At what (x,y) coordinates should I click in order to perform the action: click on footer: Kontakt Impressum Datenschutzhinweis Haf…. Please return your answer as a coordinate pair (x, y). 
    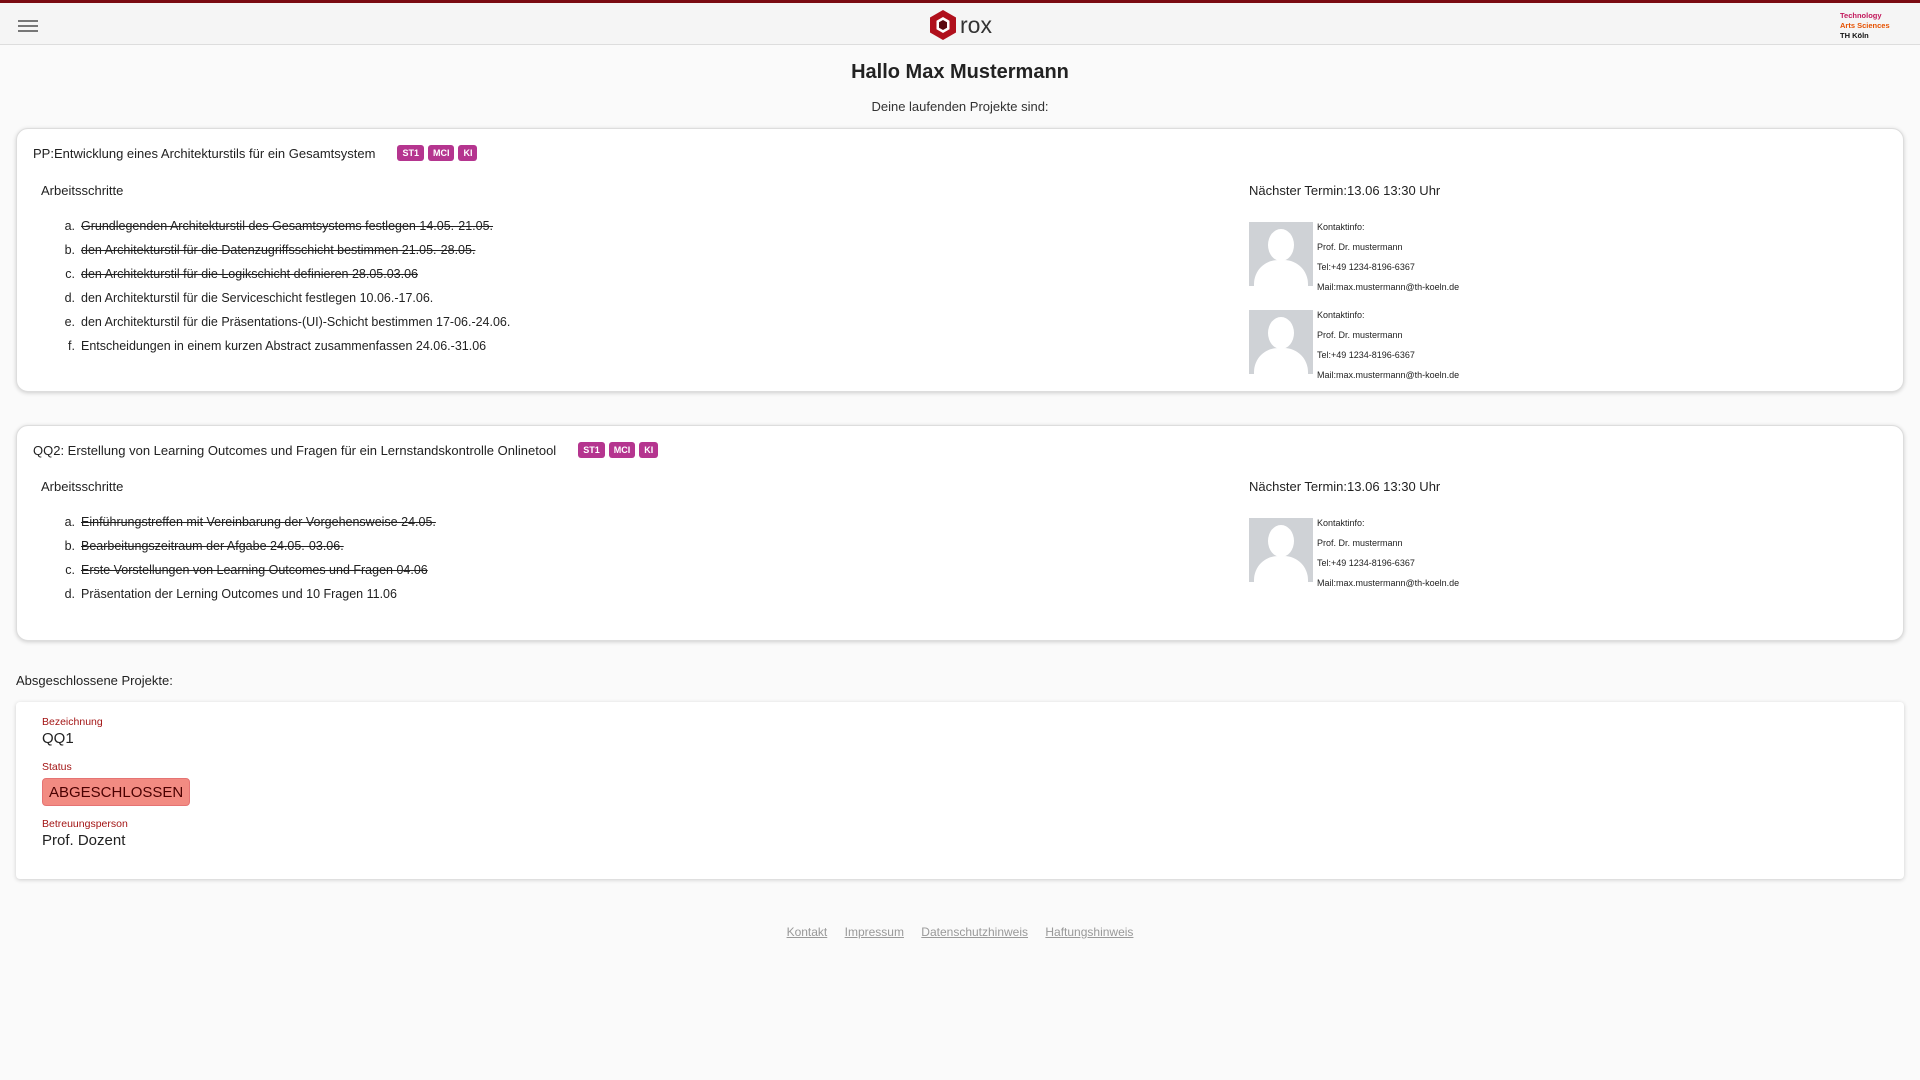
    Looking at the image, I should click on (960, 932).